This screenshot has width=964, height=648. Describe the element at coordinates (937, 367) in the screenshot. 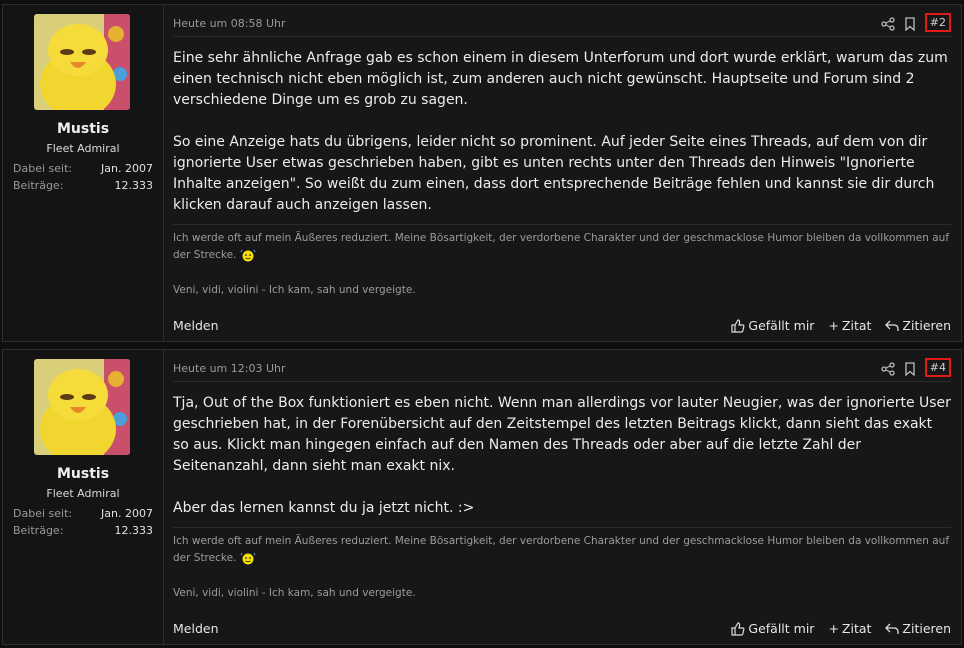

I see `post-number-link: #4` at that location.